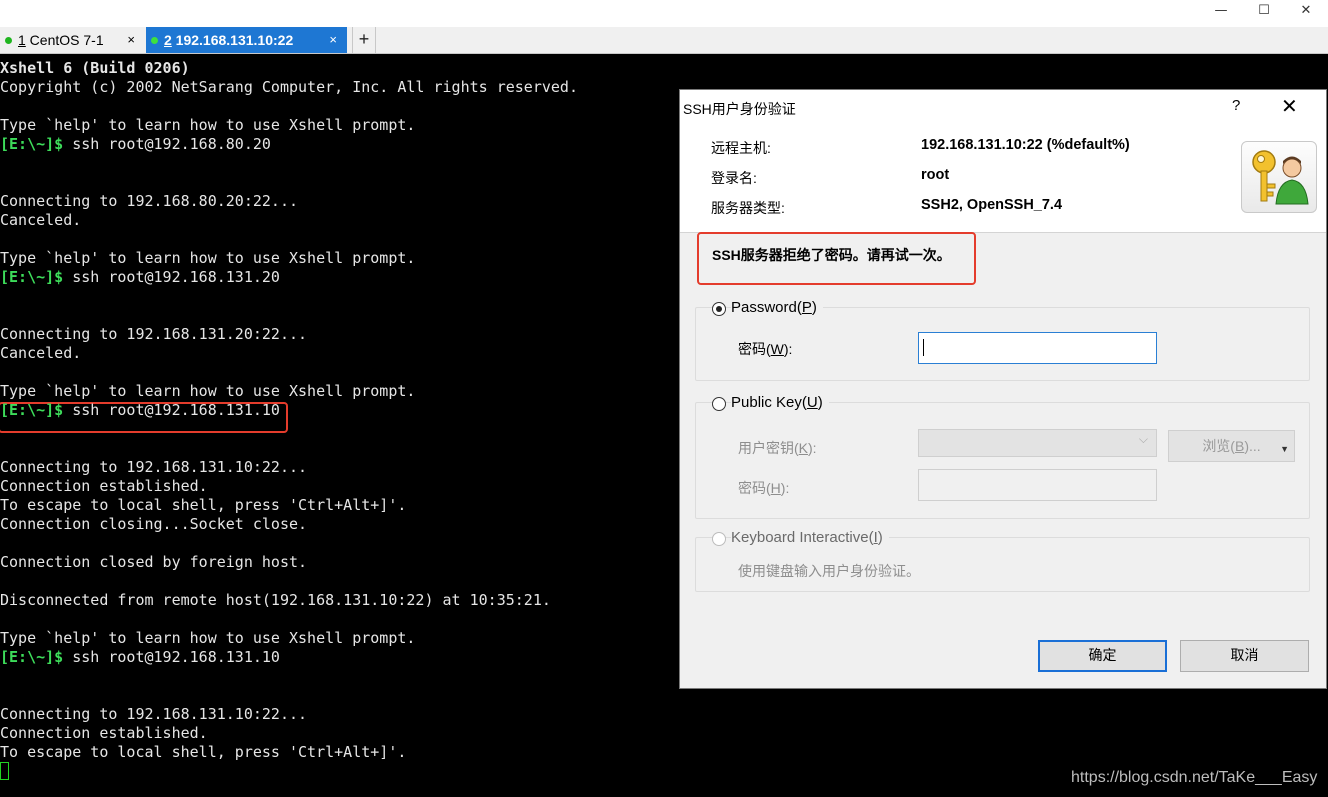  What do you see at coordinates (780, 402) in the screenshot?
I see `public-key-option-label: Public Key(U)` at bounding box center [780, 402].